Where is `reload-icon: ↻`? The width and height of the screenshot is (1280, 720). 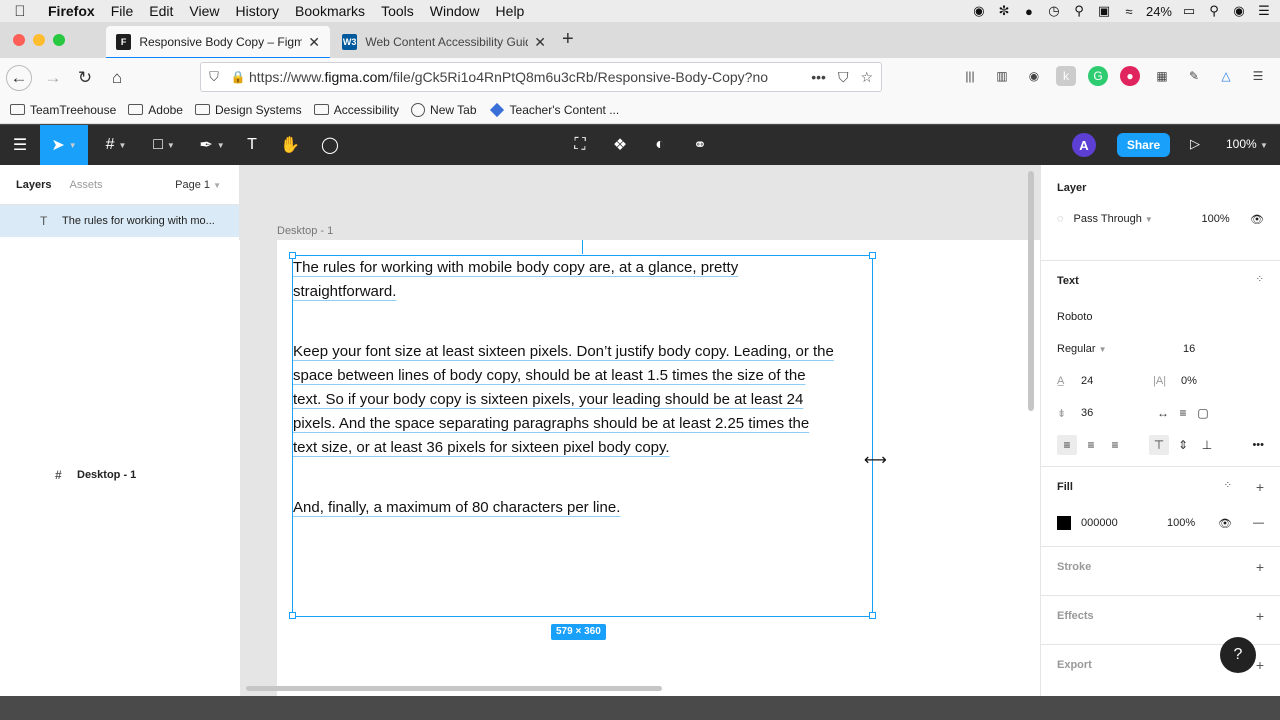
reload-icon: ↻ is located at coordinates (85, 78).